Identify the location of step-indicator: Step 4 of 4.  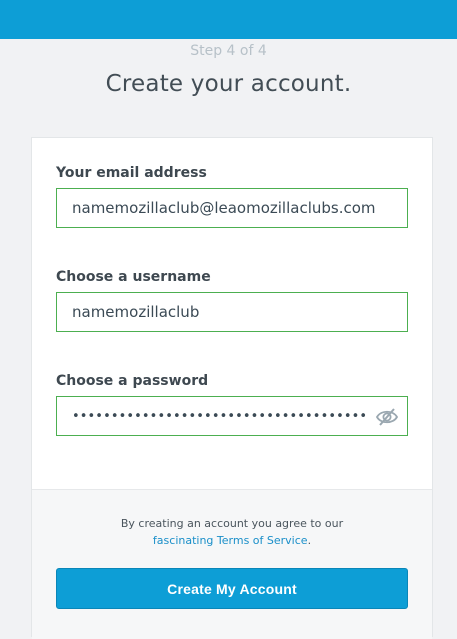
(228, 51).